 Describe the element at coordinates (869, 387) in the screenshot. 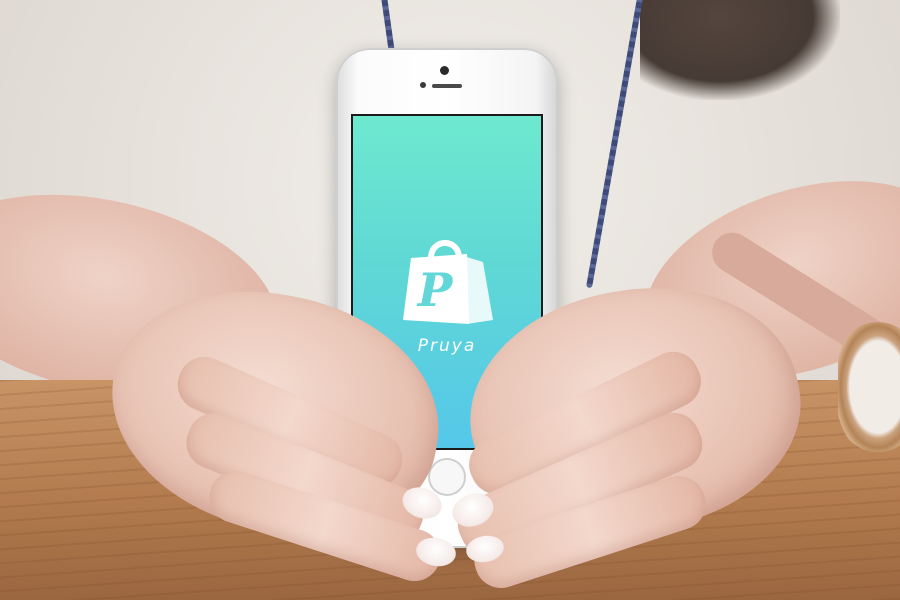

I see `wrist-watch` at that location.